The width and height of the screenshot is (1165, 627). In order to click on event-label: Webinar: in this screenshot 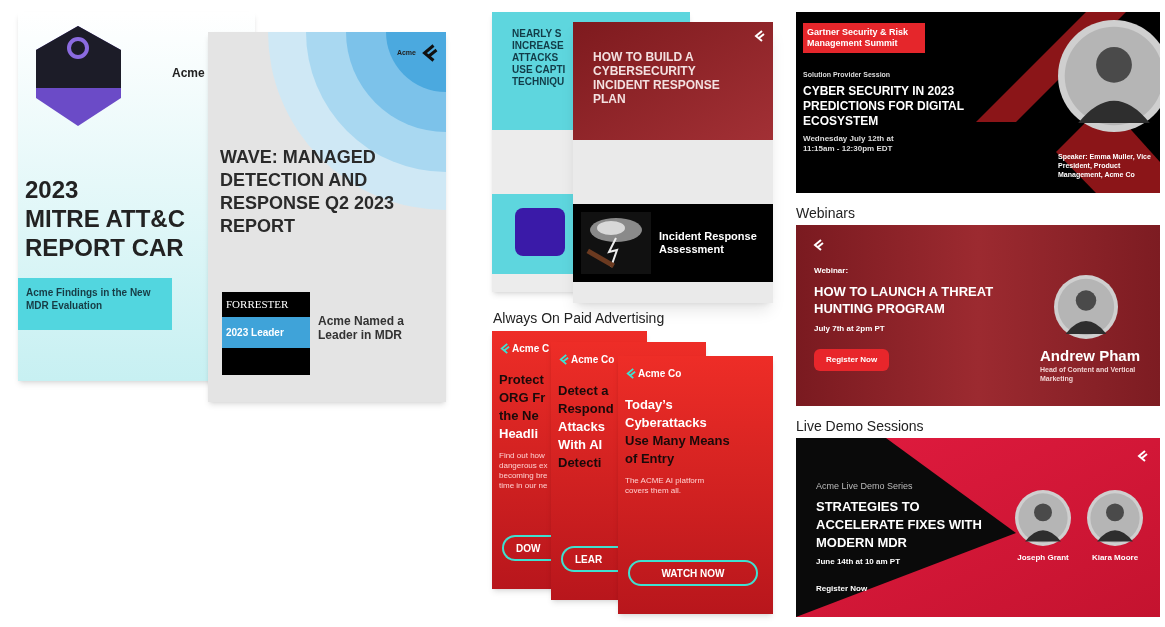, I will do `click(831, 271)`.